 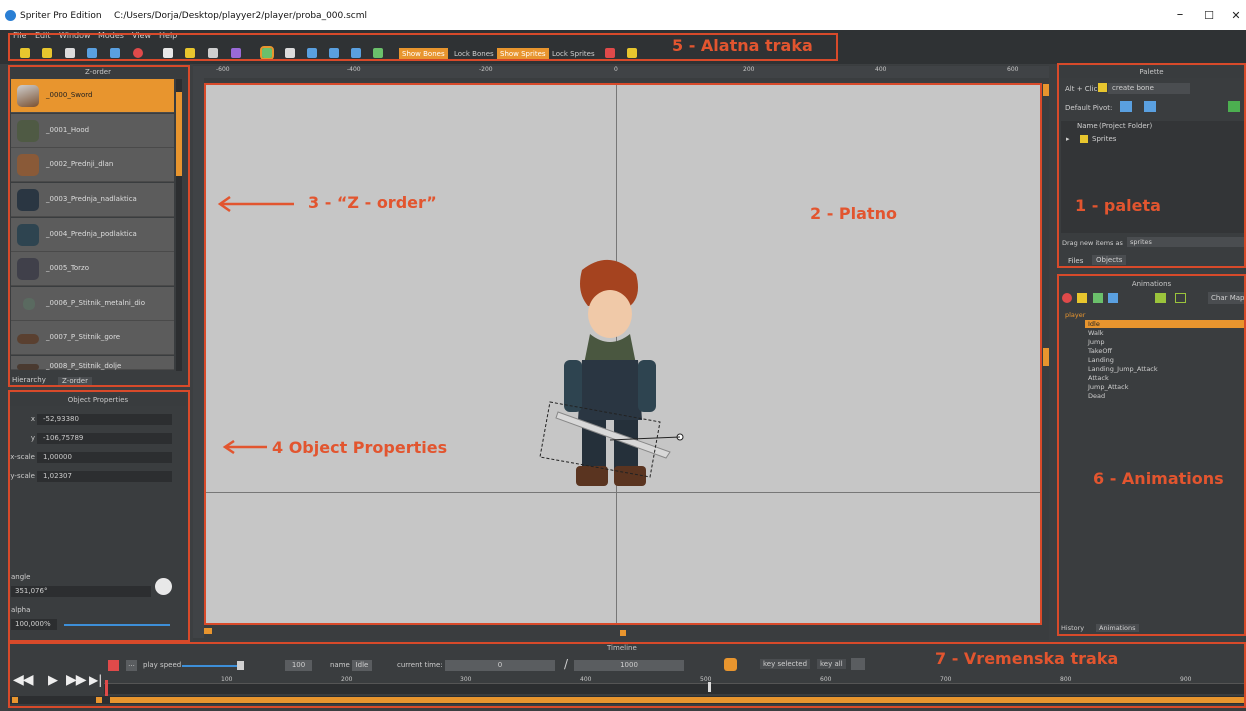 I want to click on right-arm-shape, so click(x=647, y=386).